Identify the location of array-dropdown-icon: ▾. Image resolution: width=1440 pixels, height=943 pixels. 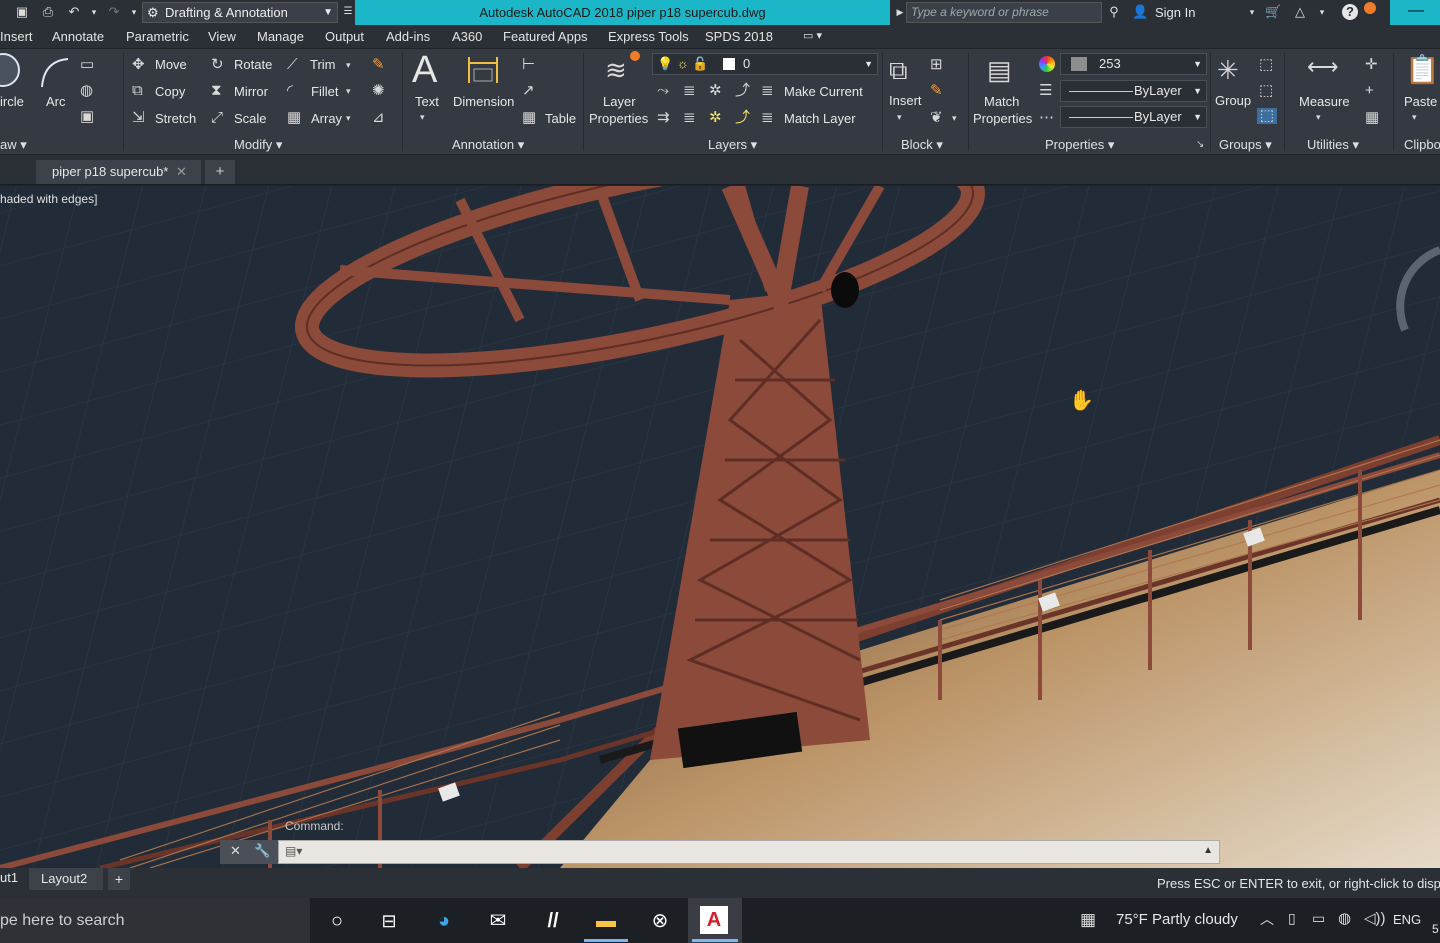
(348, 118).